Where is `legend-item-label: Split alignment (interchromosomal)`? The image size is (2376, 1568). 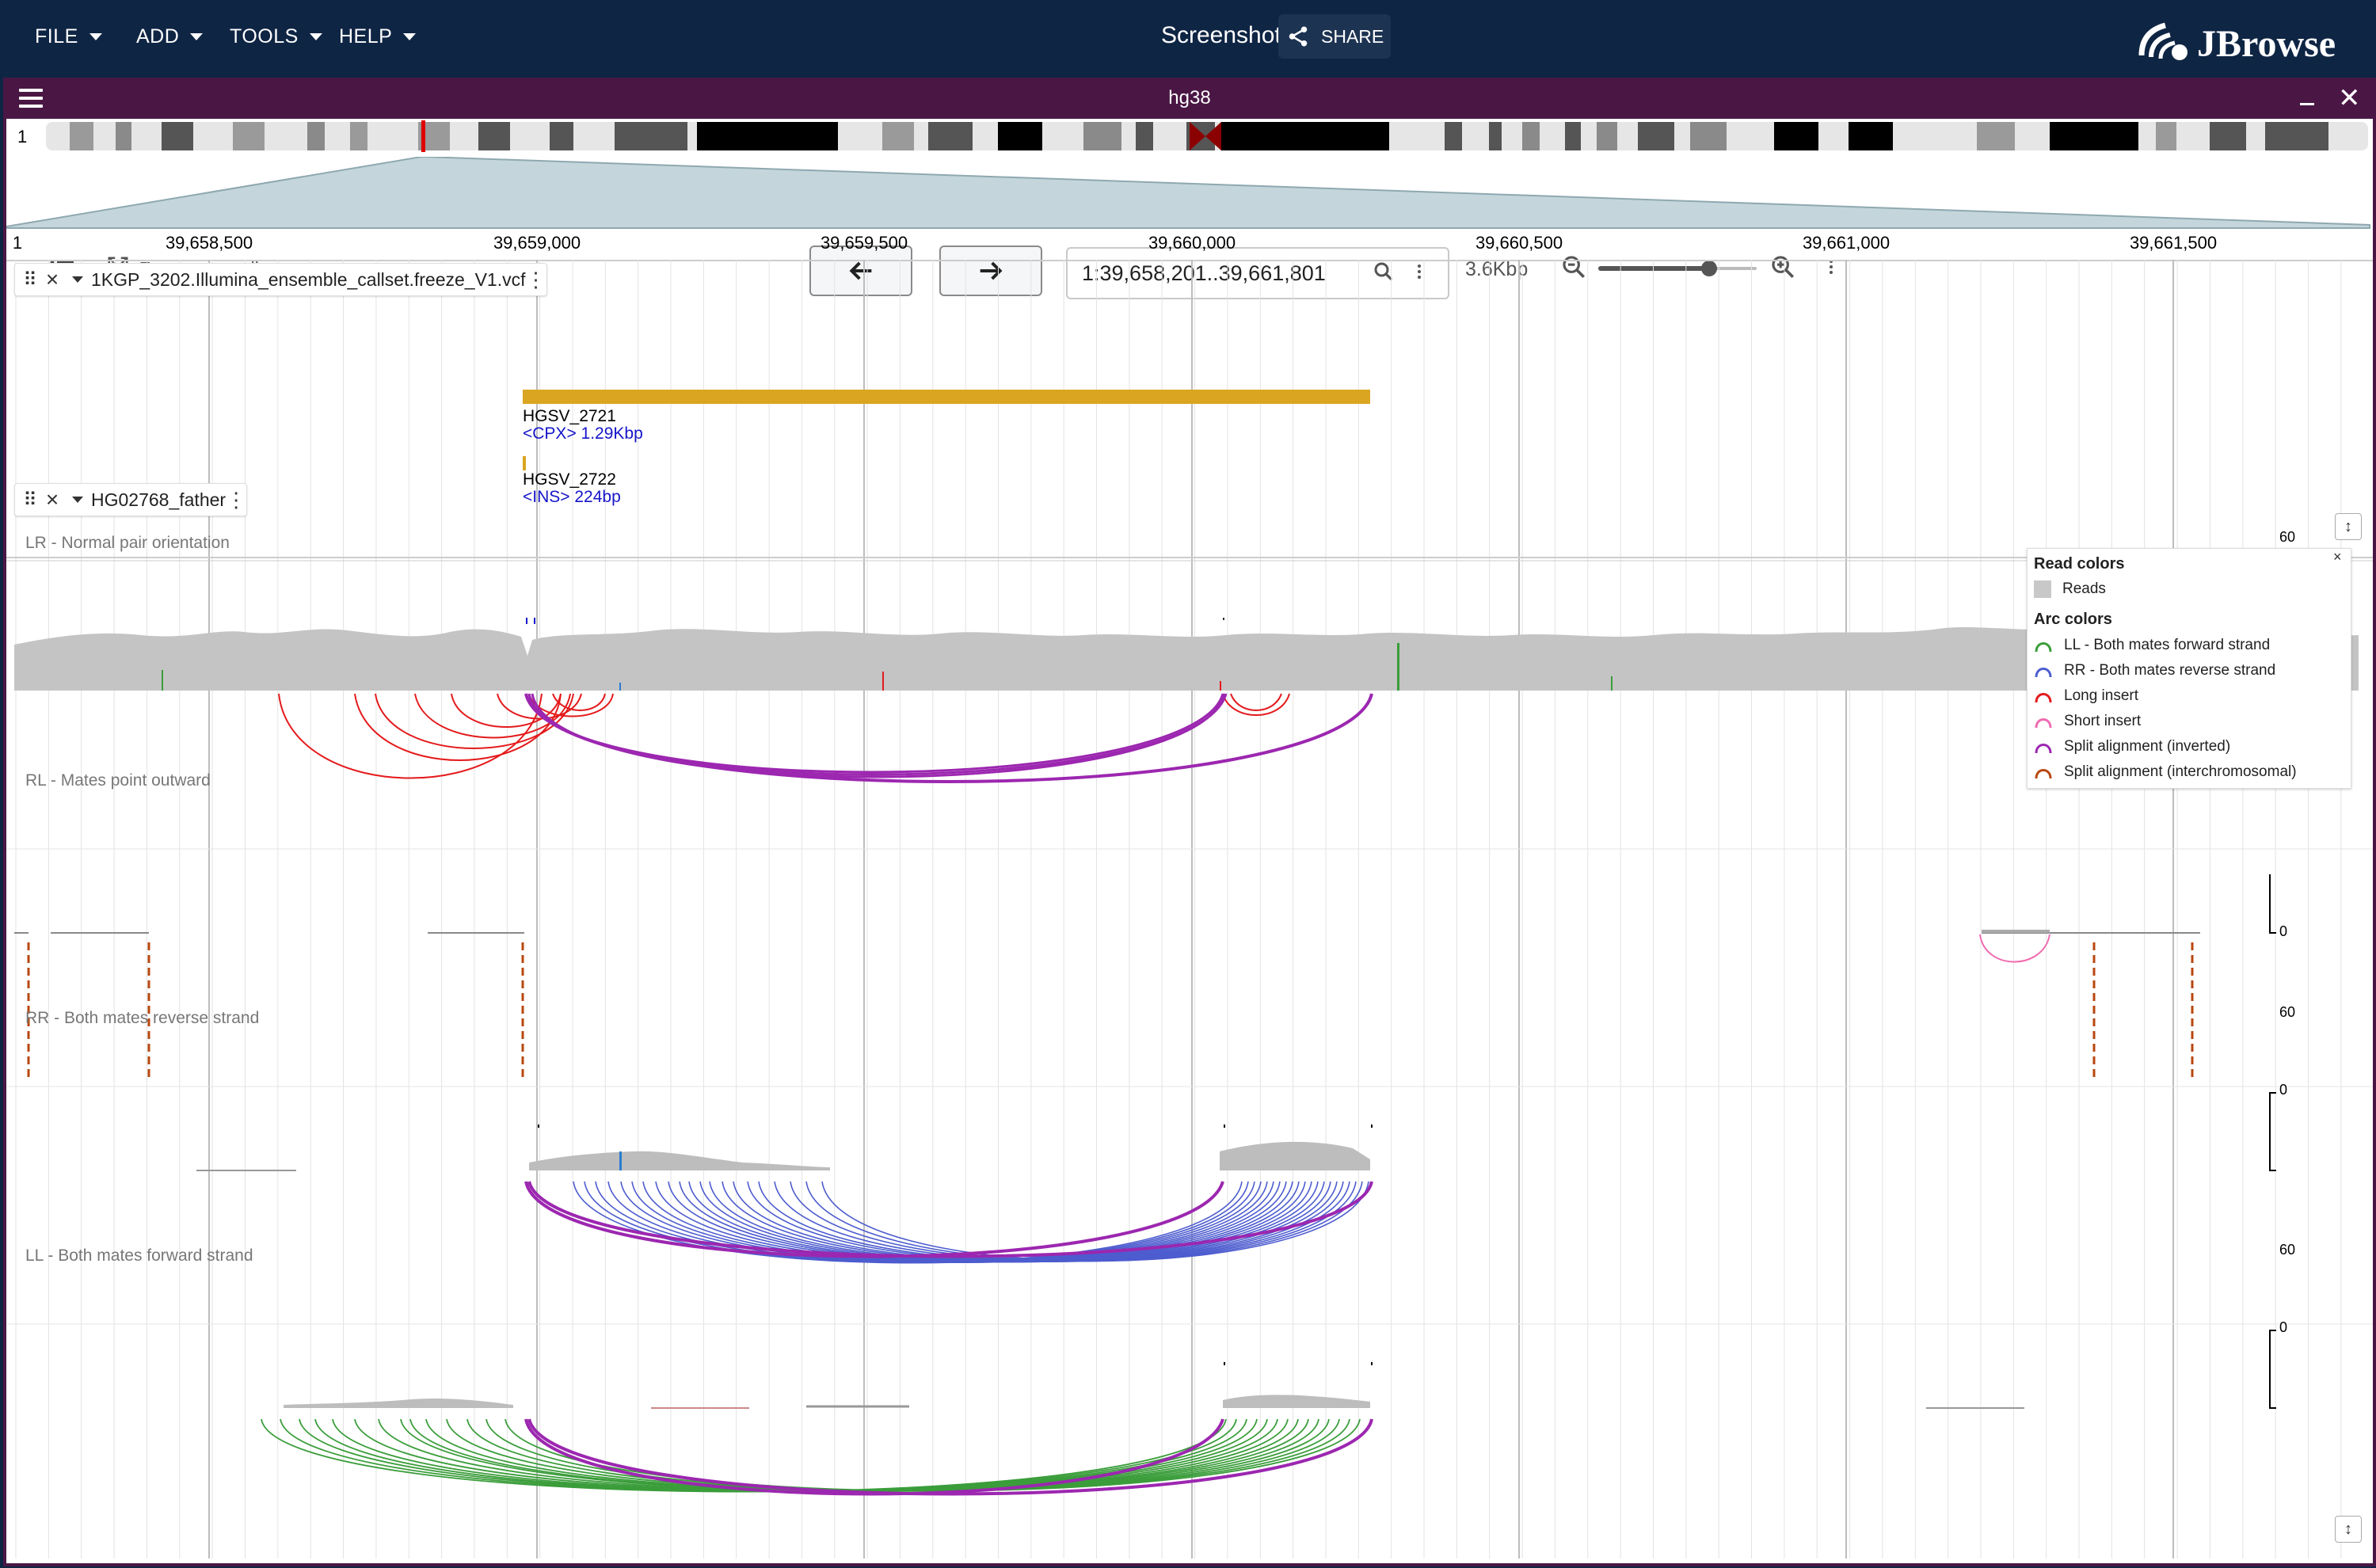 legend-item-label: Split alignment (interchromosomal) is located at coordinates (2180, 771).